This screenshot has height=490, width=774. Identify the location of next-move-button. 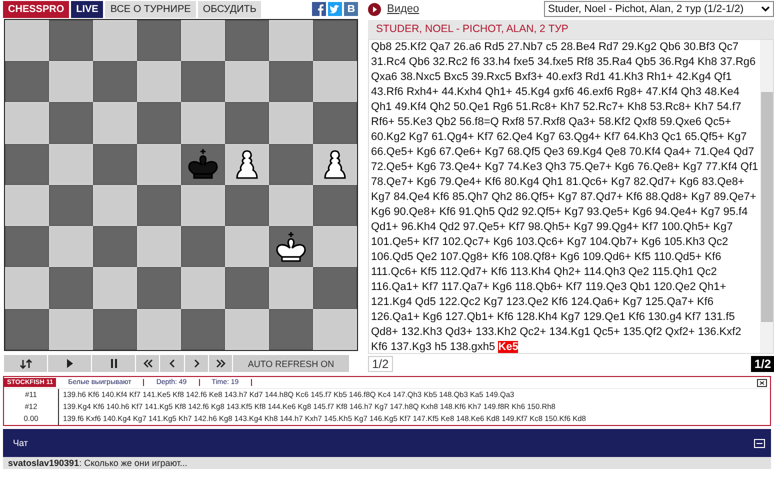
(196, 363).